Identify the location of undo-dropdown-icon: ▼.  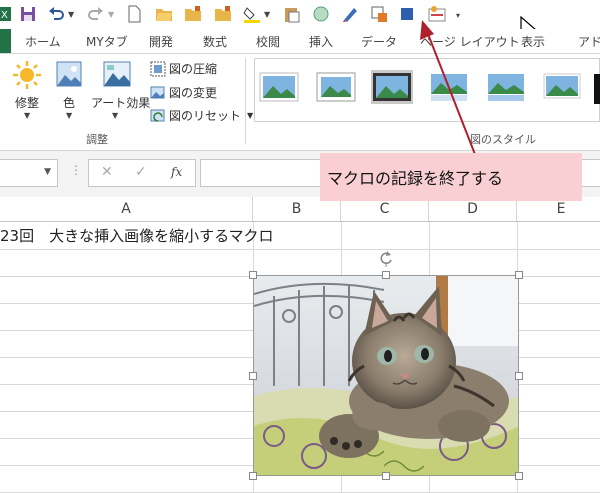
(71, 14).